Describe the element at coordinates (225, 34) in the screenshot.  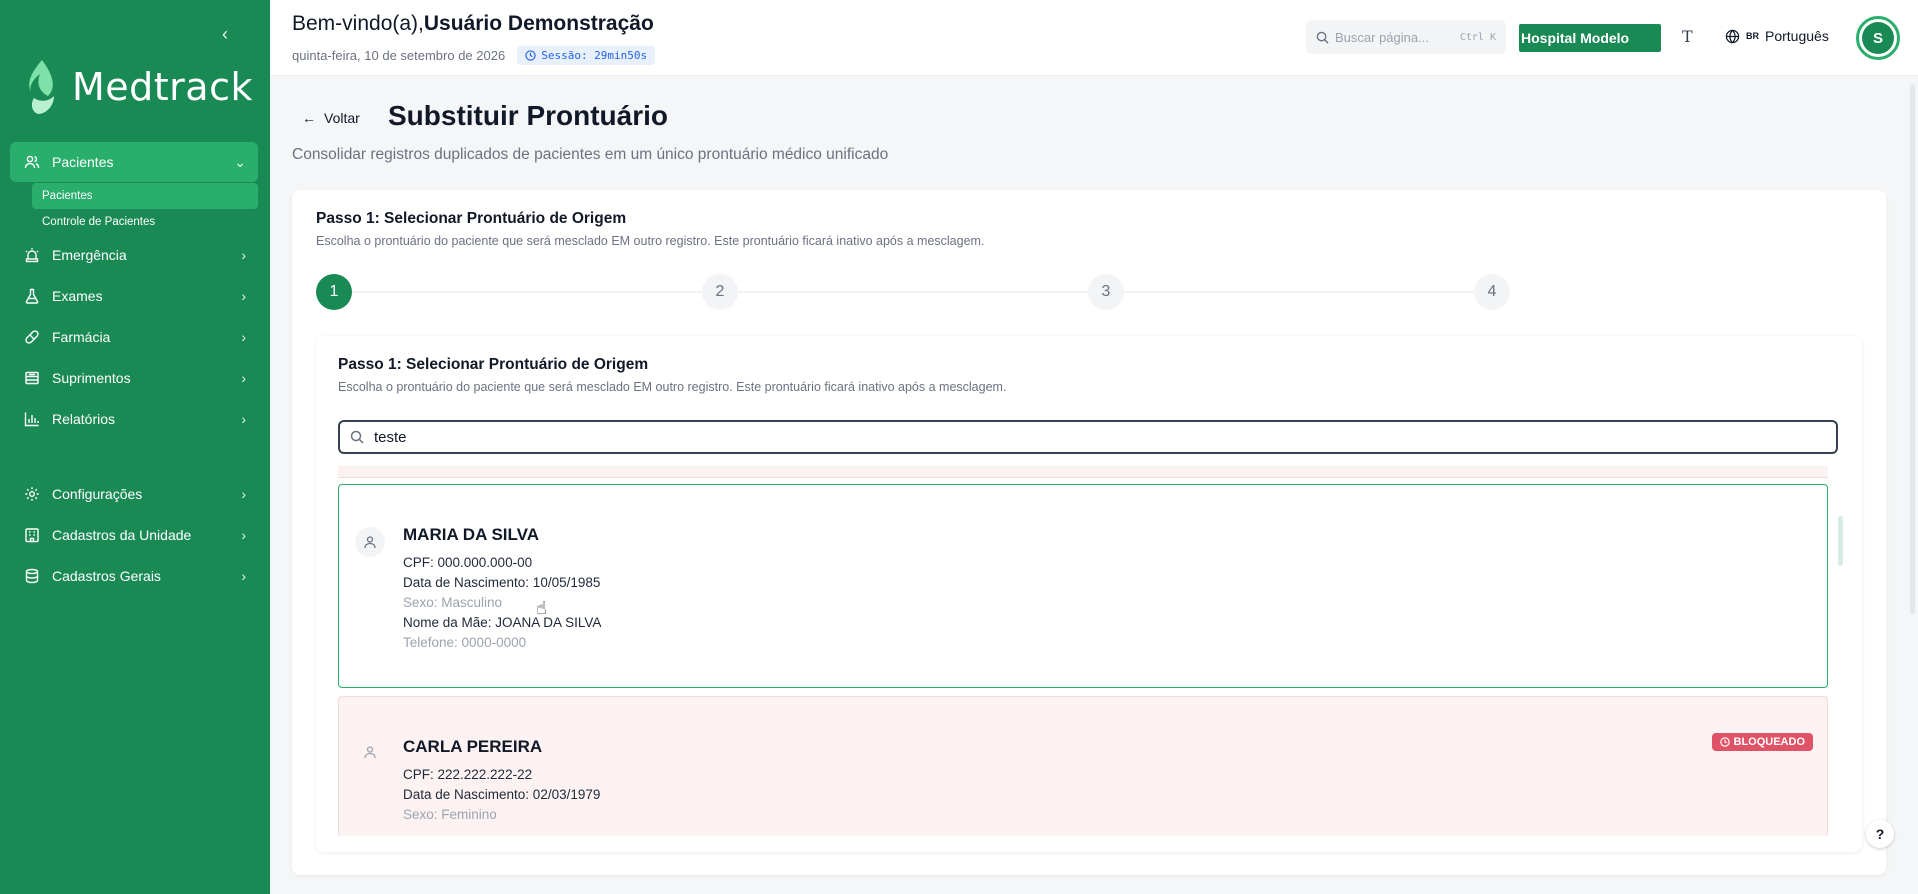
I see `chevron-left-icon: ‹` at that location.